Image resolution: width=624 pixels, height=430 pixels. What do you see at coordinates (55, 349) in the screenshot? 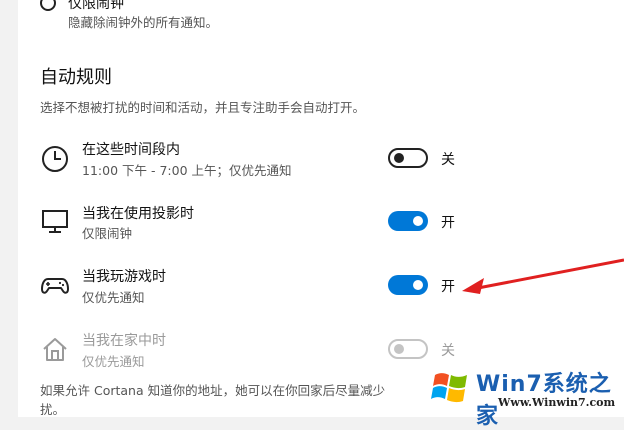
I see `home-icon` at bounding box center [55, 349].